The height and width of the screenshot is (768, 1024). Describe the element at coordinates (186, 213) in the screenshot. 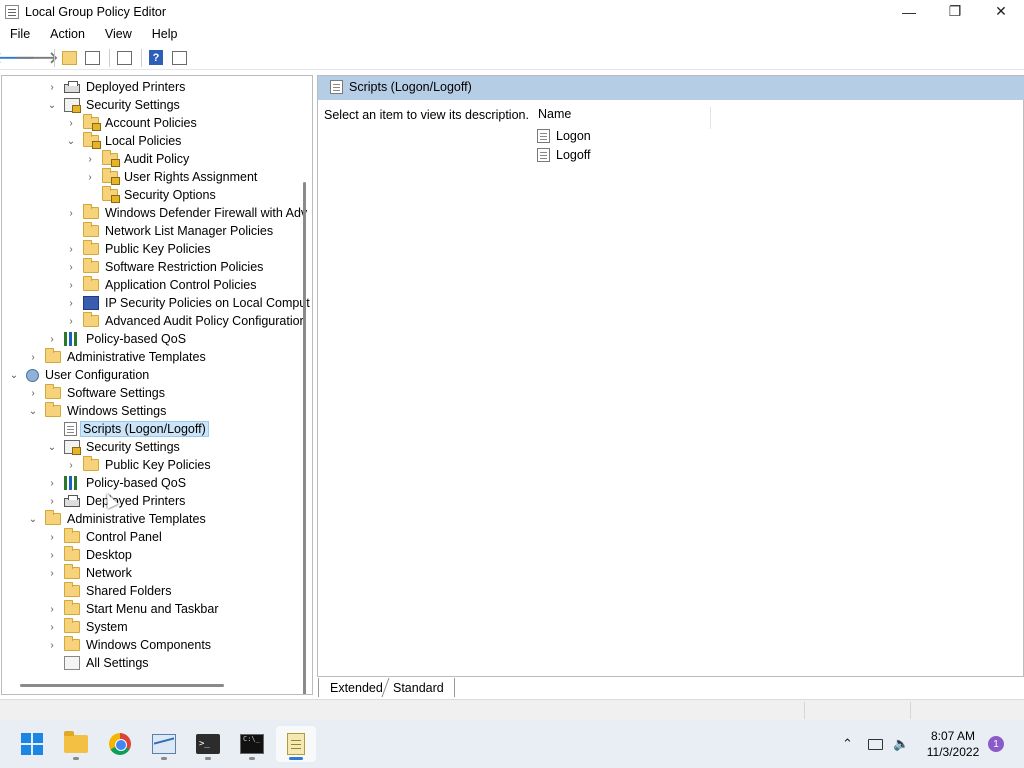

I see `tree-item: › Windows Defender Firewall with Adv` at that location.